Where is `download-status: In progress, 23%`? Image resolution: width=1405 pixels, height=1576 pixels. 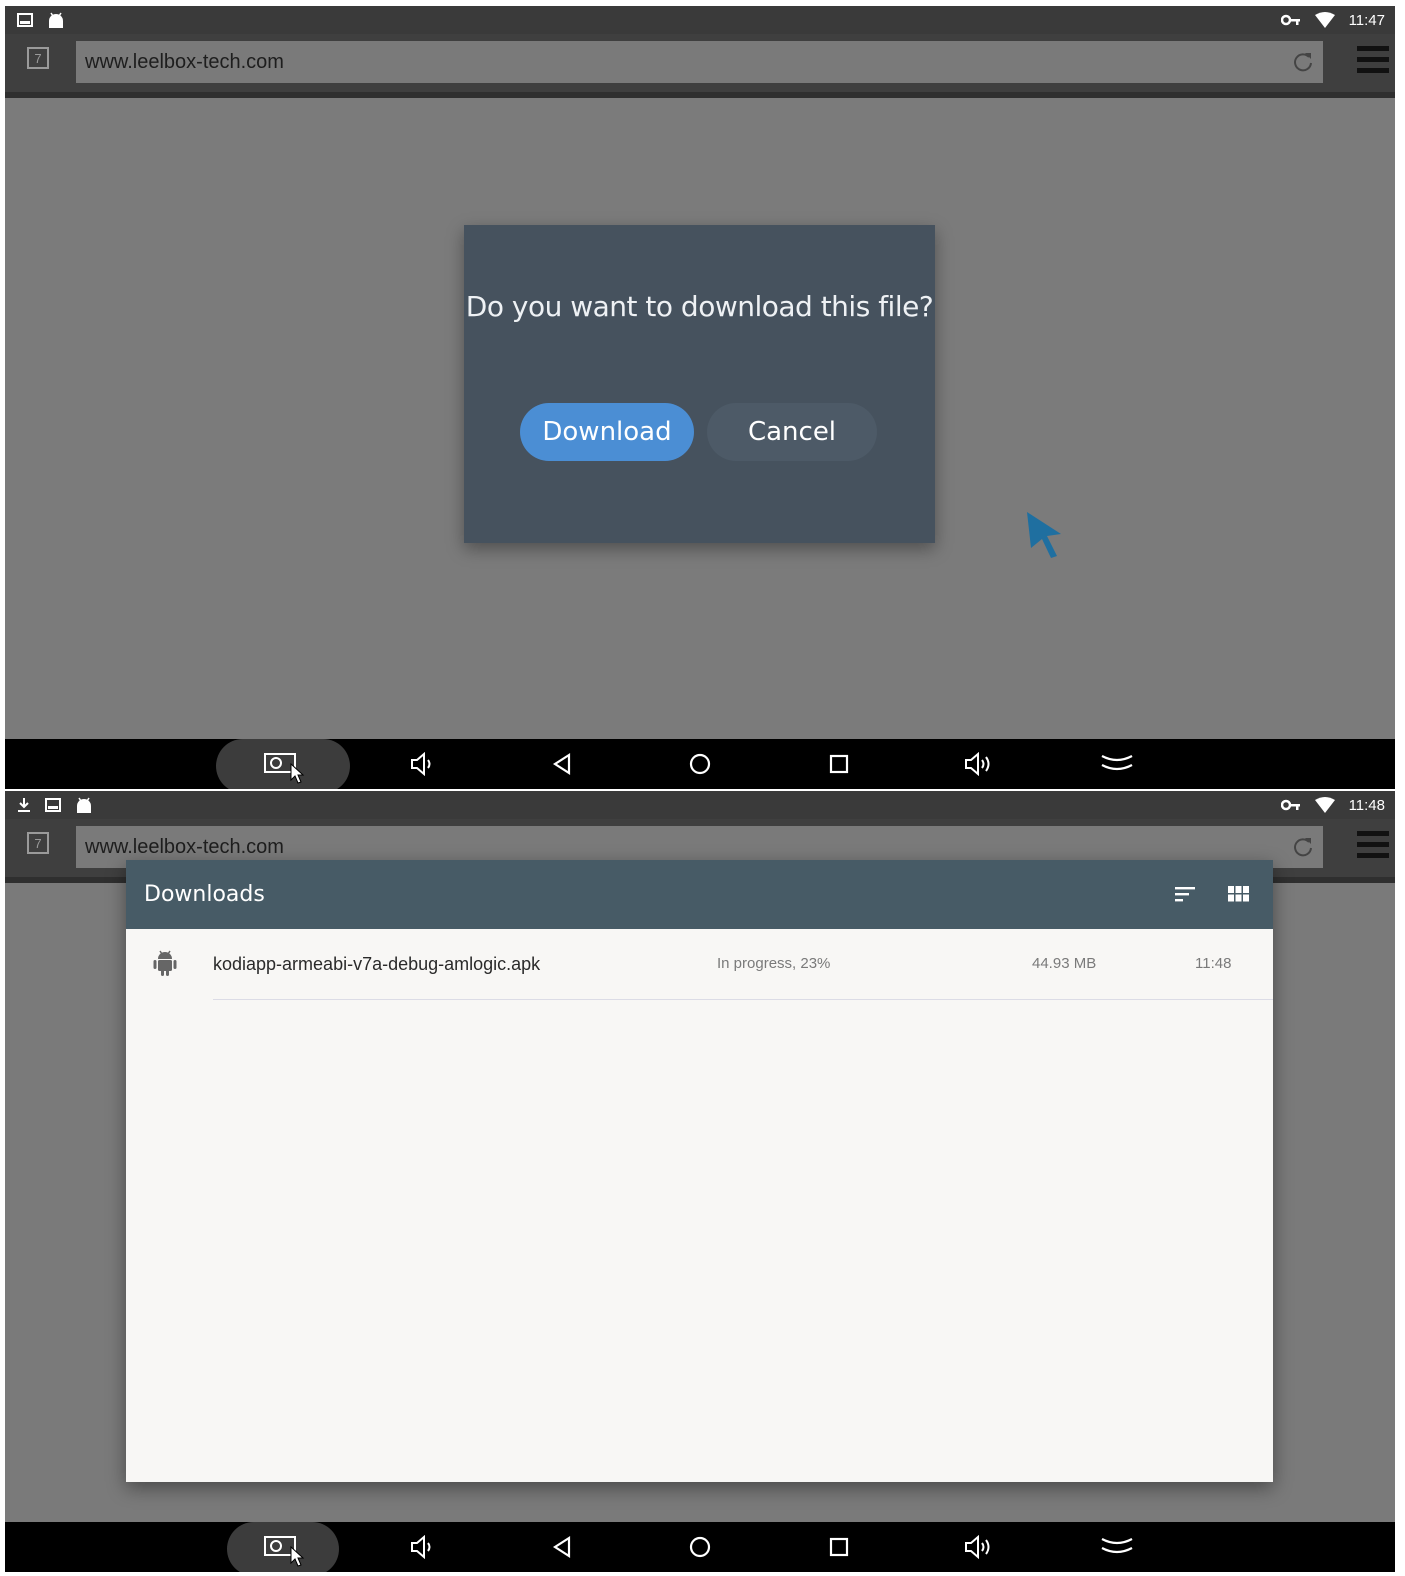 download-status: In progress, 23% is located at coordinates (774, 963).